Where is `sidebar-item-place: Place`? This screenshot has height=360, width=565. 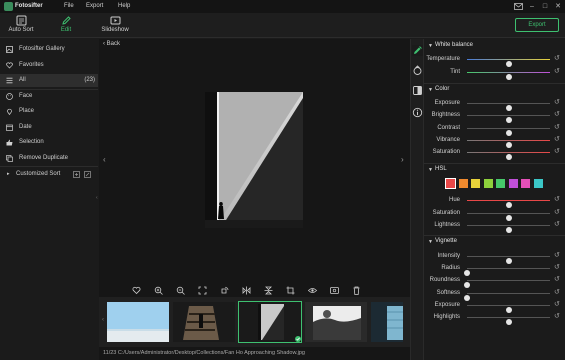 sidebar-item-place: Place is located at coordinates (49, 111).